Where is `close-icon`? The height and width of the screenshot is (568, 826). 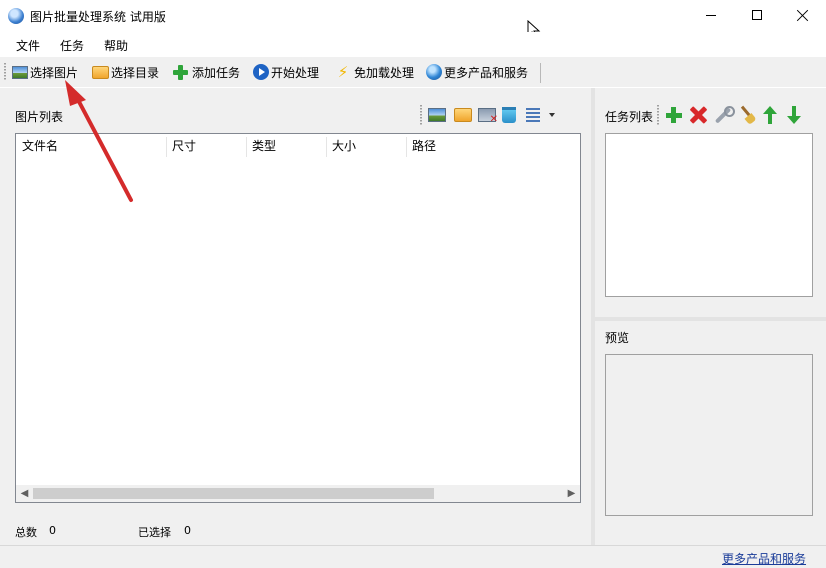 close-icon is located at coordinates (803, 15).